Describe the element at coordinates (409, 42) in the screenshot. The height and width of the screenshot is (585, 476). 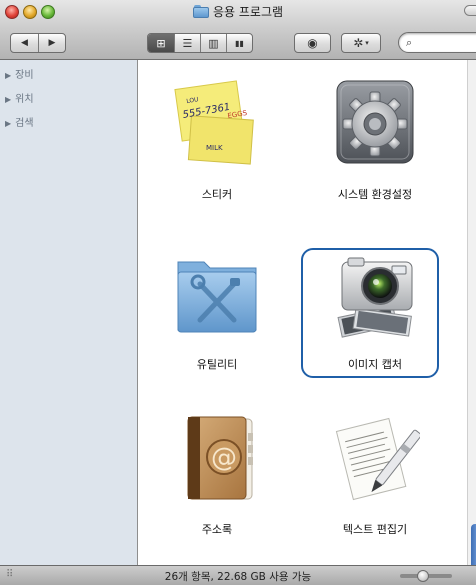
I see `search-icon: ⌕` at that location.